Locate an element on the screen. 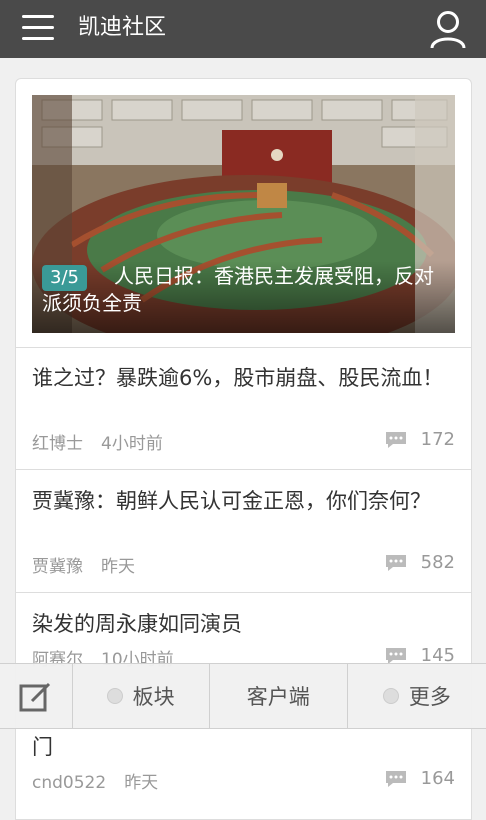  client-button: 客户端 is located at coordinates (279, 696).